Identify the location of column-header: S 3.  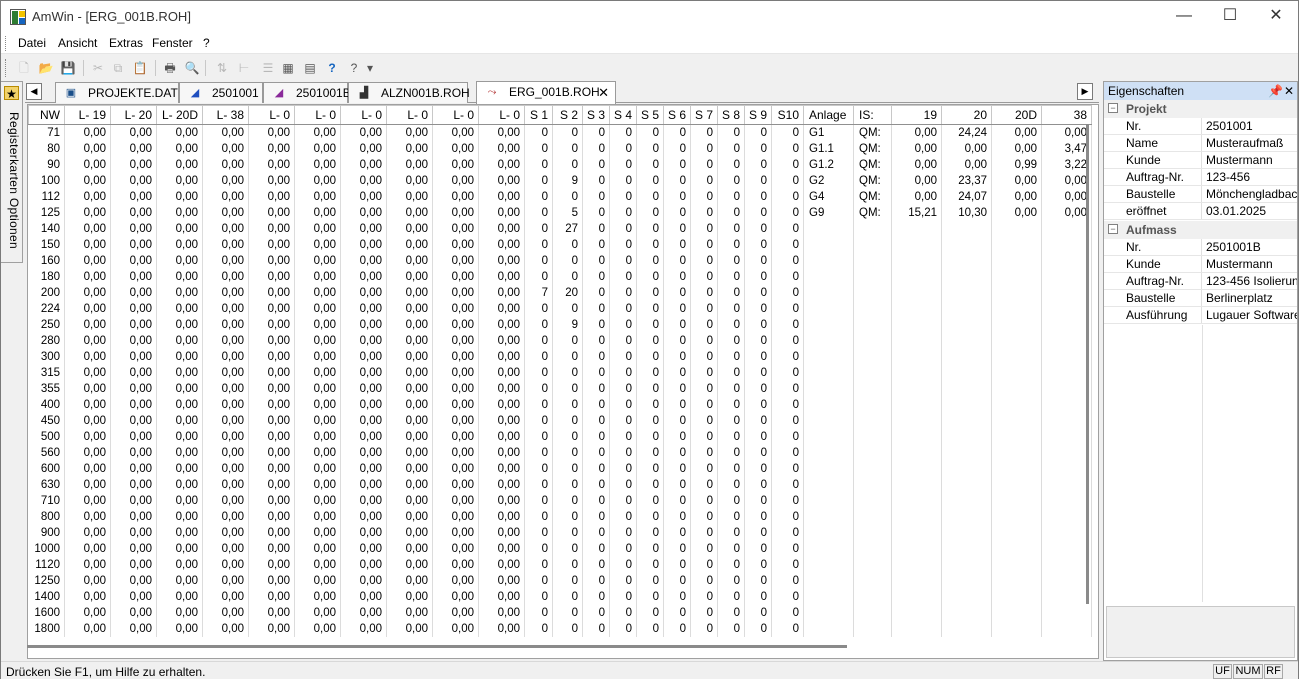
(596, 115).